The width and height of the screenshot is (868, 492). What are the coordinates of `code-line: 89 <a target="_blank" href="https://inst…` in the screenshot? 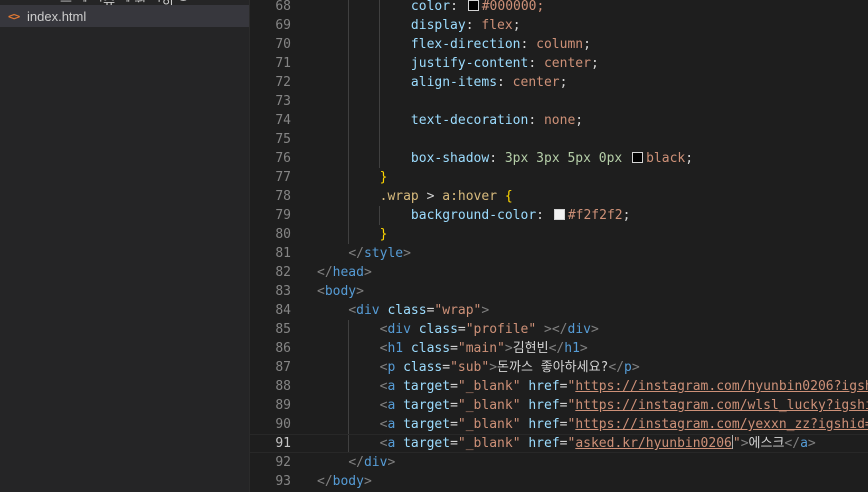 It's located at (559, 405).